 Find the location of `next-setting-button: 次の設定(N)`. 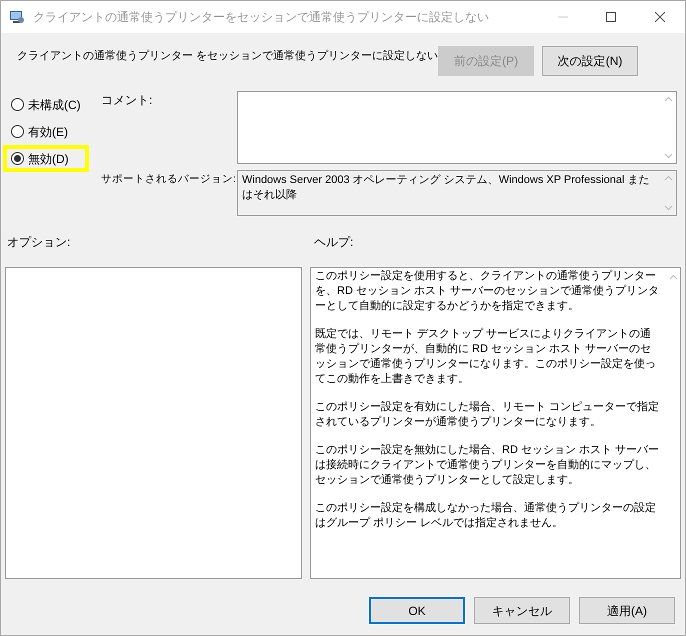

next-setting-button: 次の設定(N) is located at coordinates (590, 61).